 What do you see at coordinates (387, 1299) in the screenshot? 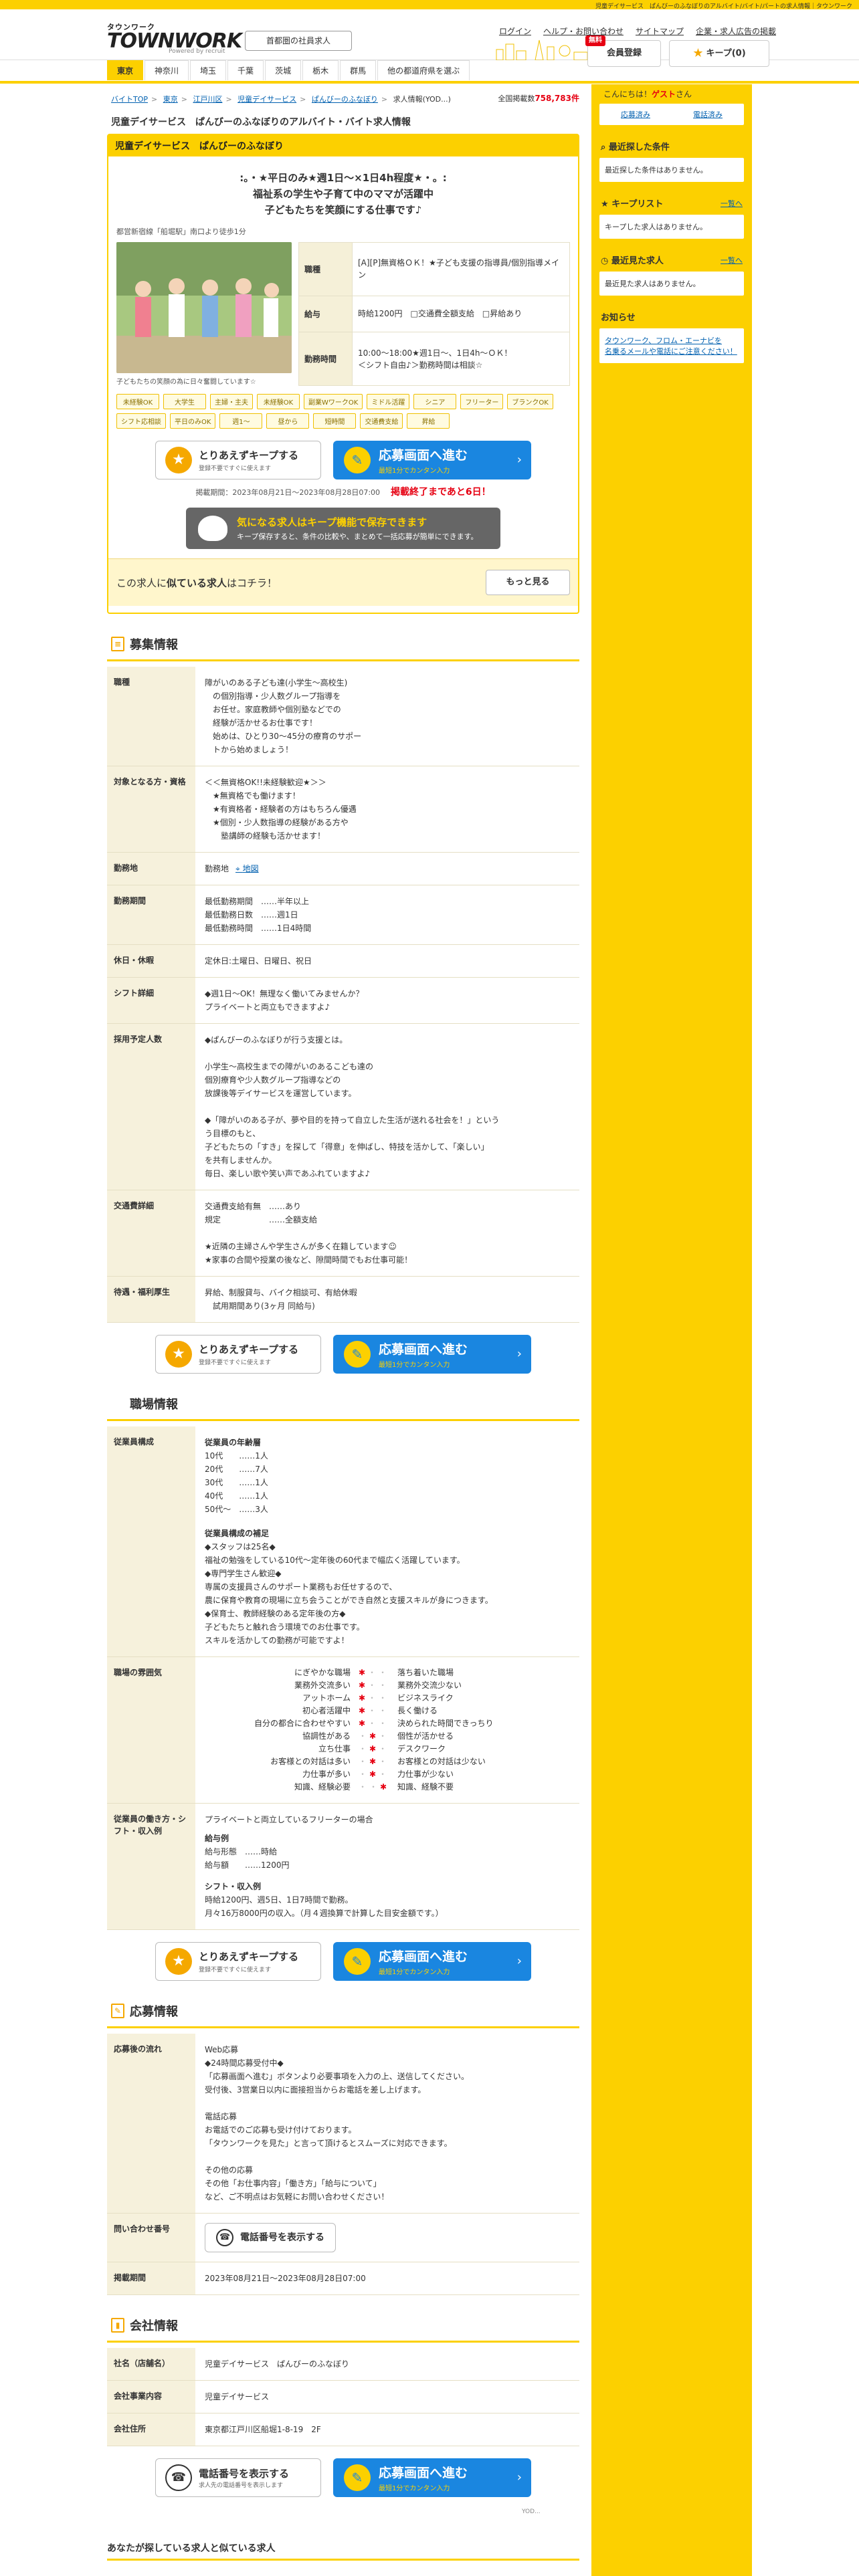
I see `row-value: 昇給、制服貸与、バイク相談可、有給休暇 試用期間あり(3ヶ月 同給与)` at bounding box center [387, 1299].